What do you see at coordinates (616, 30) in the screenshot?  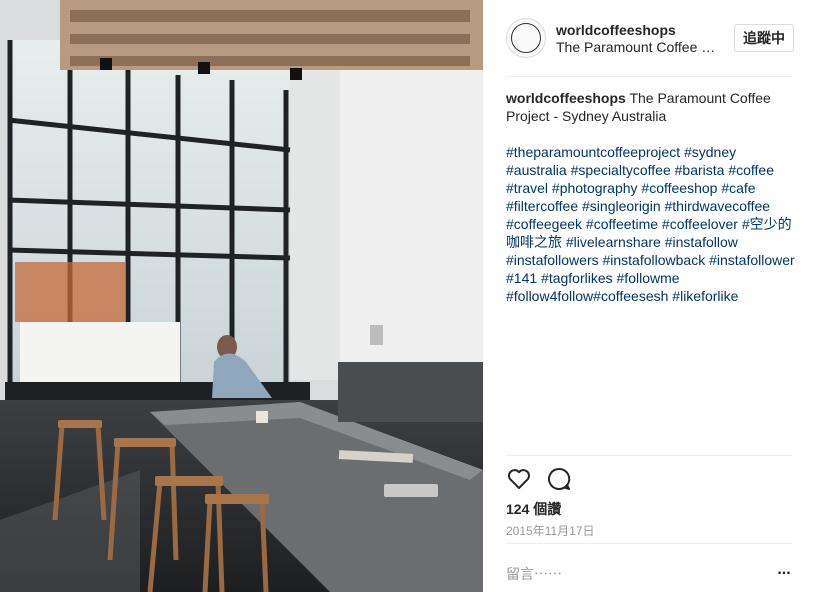 I see `username-link: worldcoffeeshops` at bounding box center [616, 30].